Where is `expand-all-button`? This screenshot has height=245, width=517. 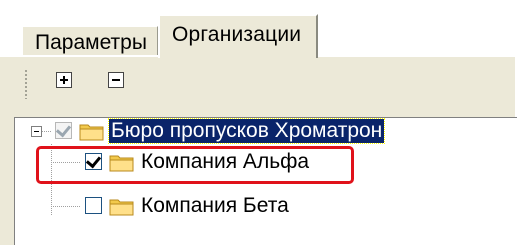
expand-all-button is located at coordinates (64, 80).